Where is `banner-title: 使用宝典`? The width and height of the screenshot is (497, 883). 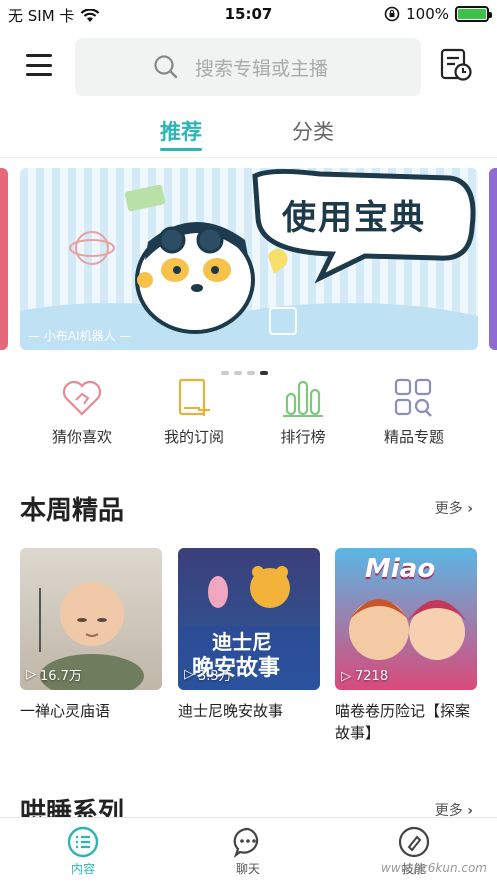 banner-title: 使用宝典 is located at coordinates (354, 218).